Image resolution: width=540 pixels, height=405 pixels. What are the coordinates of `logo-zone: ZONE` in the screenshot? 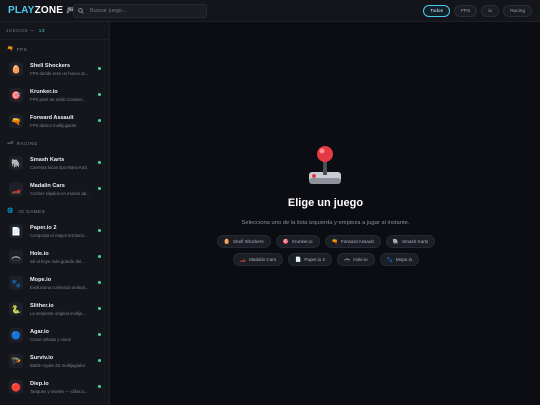 It's located at (49, 10).